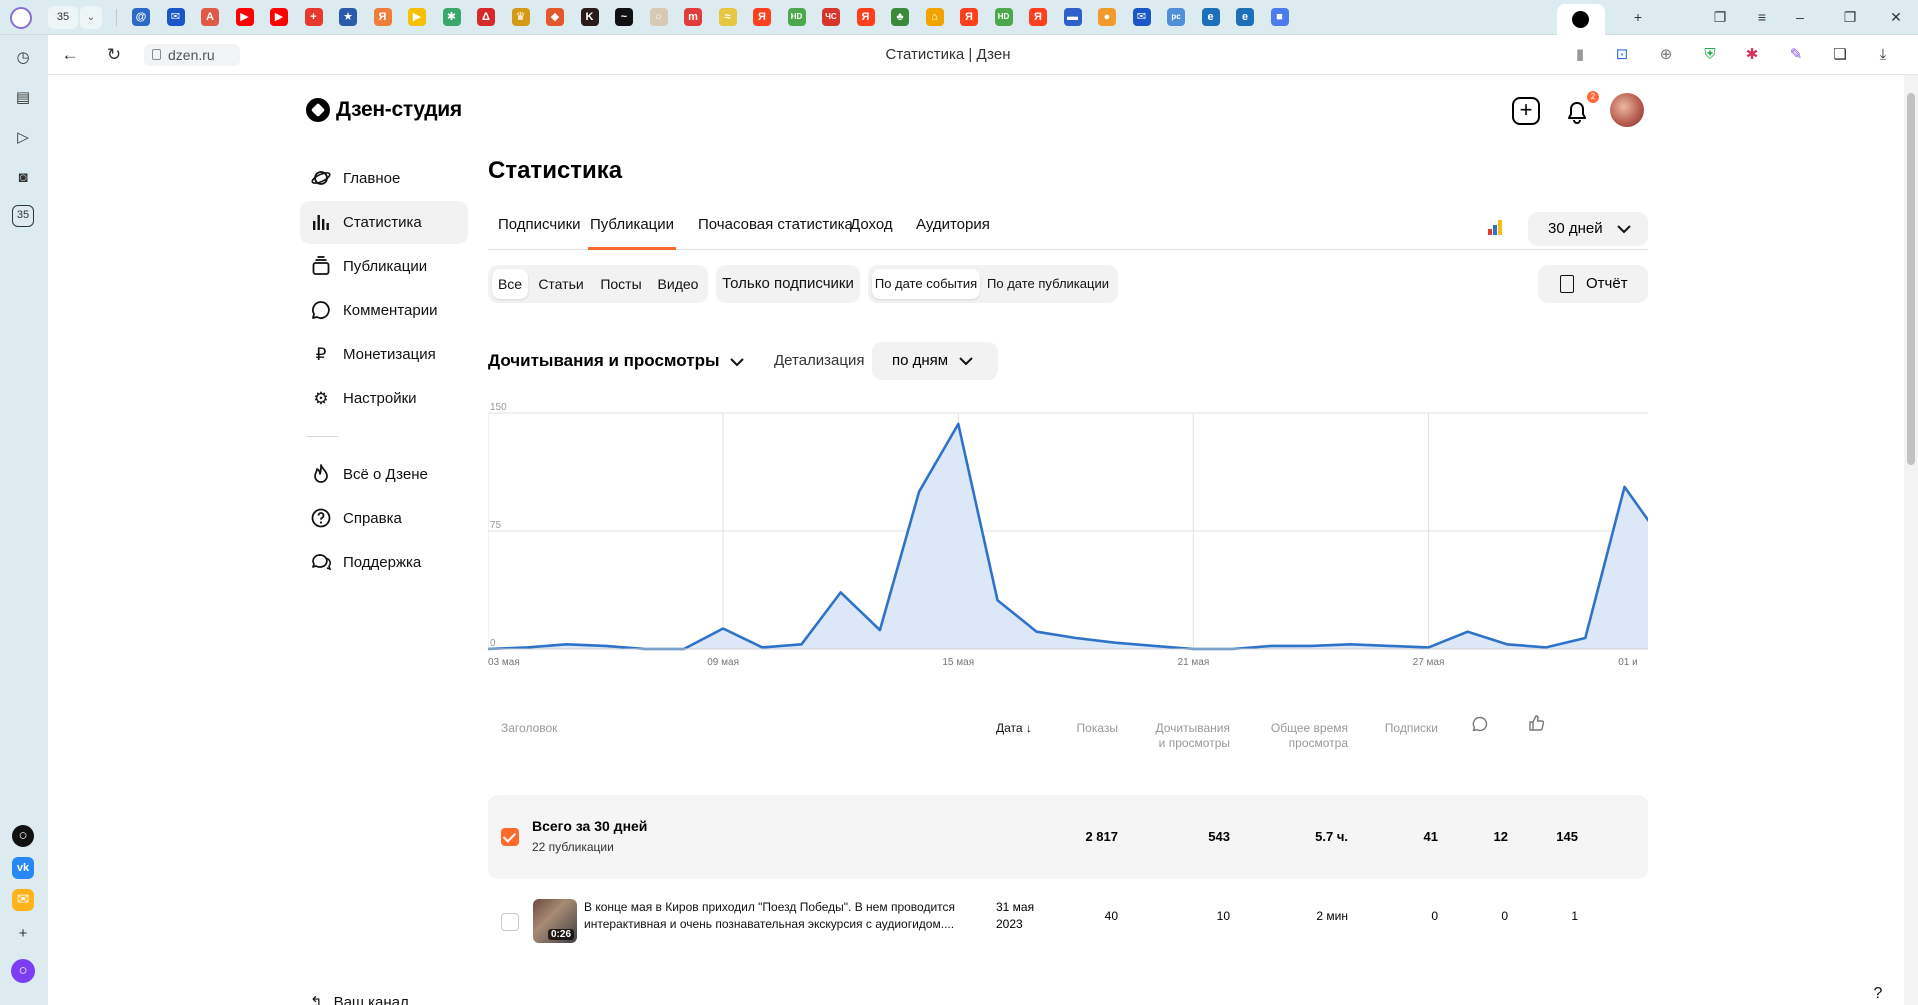 The height and width of the screenshot is (1005, 1918). Describe the element at coordinates (510, 922) in the screenshot. I see `row-checkbox` at that location.